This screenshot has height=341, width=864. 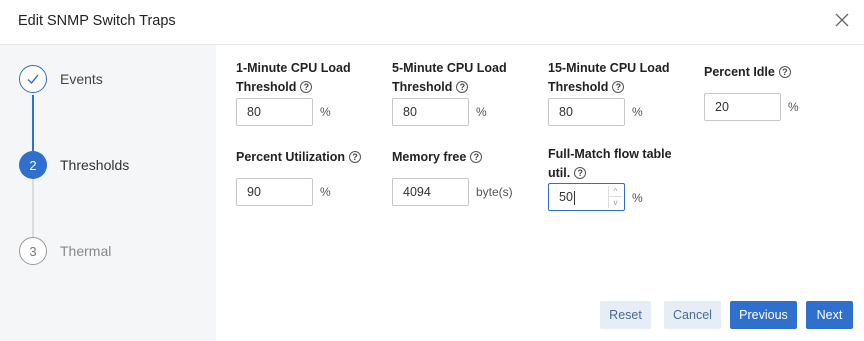 I want to click on close-icon, so click(x=842, y=20).